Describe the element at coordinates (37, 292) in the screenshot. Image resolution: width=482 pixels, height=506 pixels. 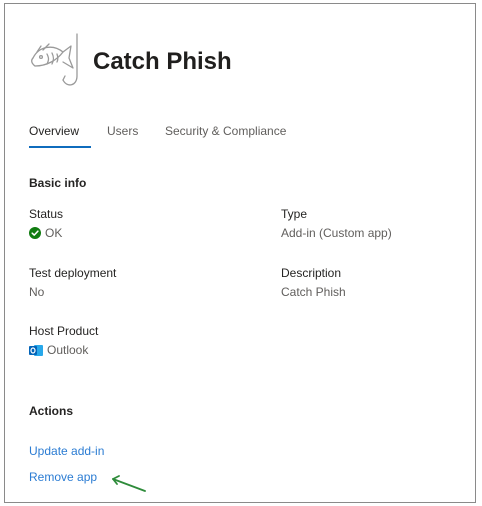
I see `test-deployment-value: No` at that location.